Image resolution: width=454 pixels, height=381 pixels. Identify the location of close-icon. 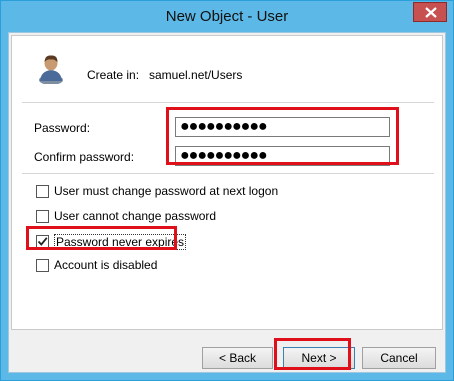
(431, 12).